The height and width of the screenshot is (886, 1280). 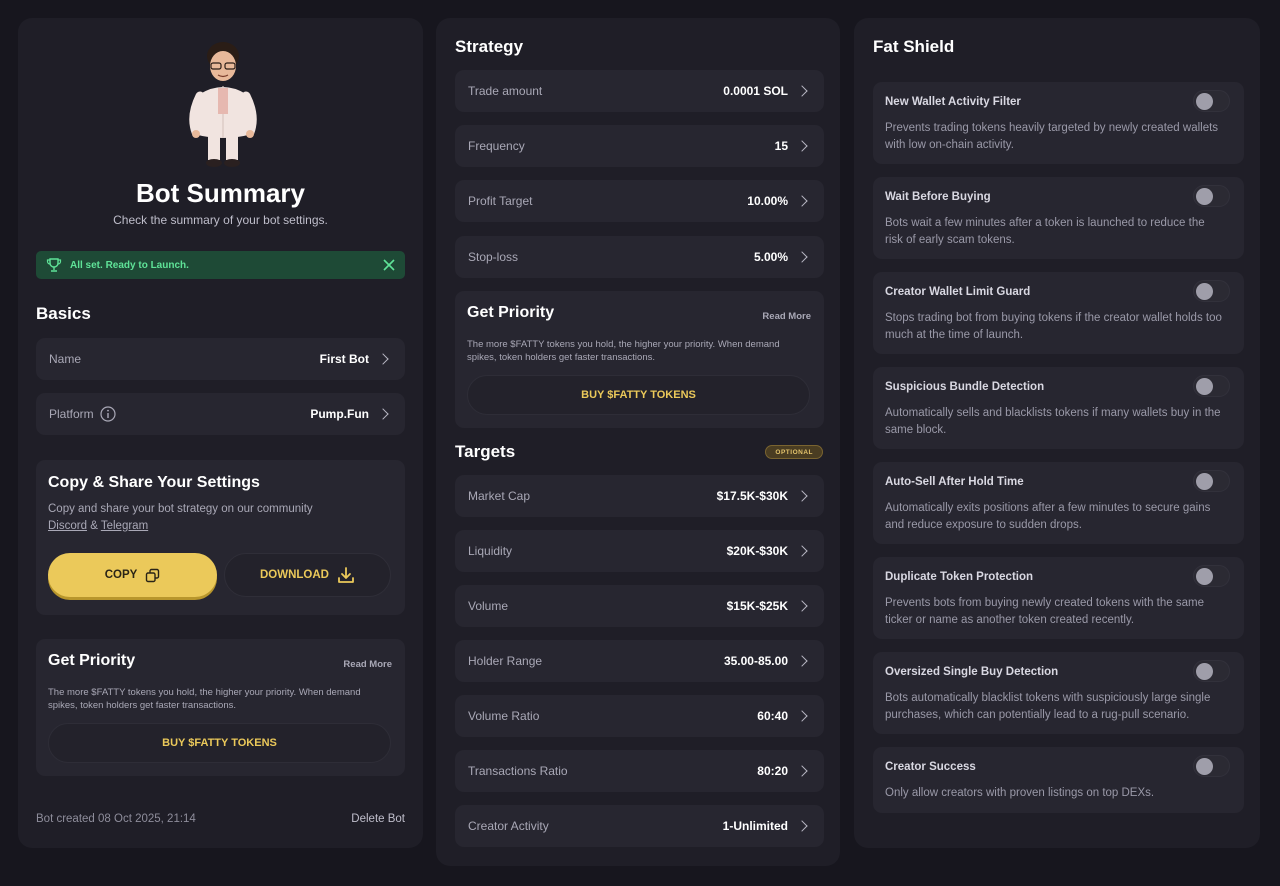 What do you see at coordinates (346, 575) in the screenshot?
I see `download-icon` at bounding box center [346, 575].